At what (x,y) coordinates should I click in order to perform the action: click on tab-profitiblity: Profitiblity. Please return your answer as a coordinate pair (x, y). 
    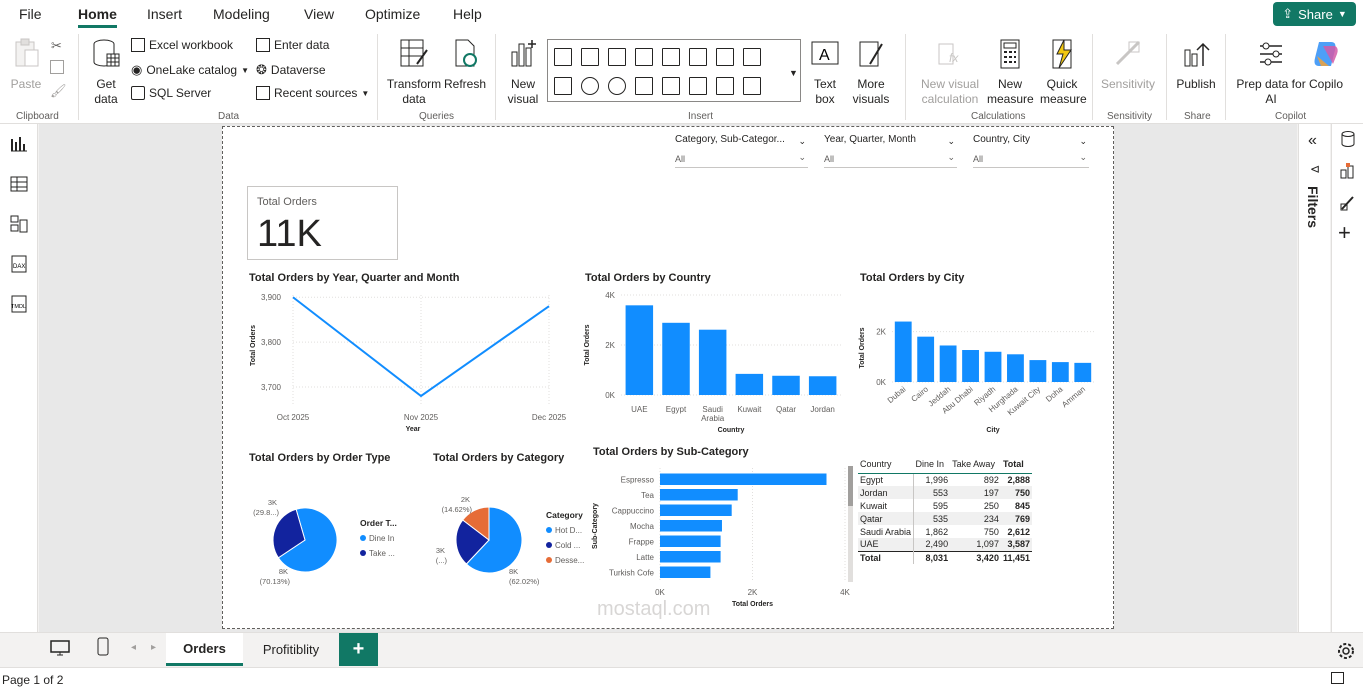
    Looking at the image, I should click on (291, 649).